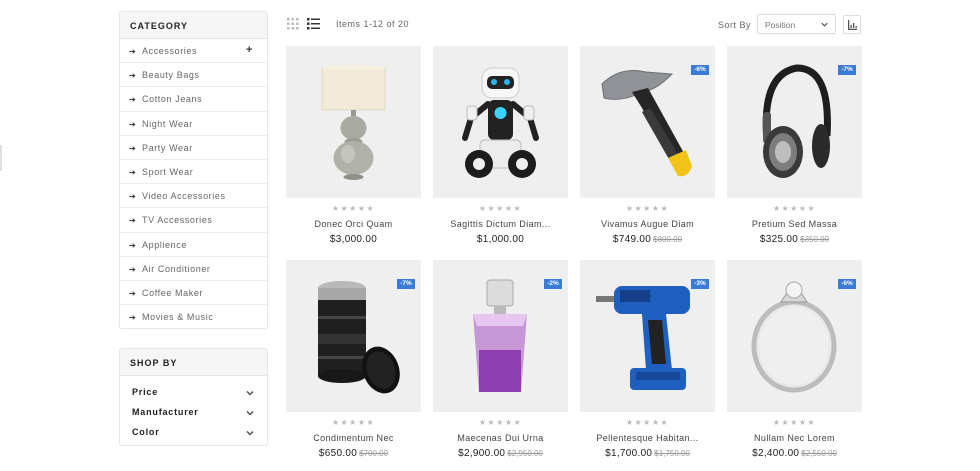 This screenshot has width=980, height=471. Describe the element at coordinates (672, 453) in the screenshot. I see `price-old: $1,750.00` at that location.